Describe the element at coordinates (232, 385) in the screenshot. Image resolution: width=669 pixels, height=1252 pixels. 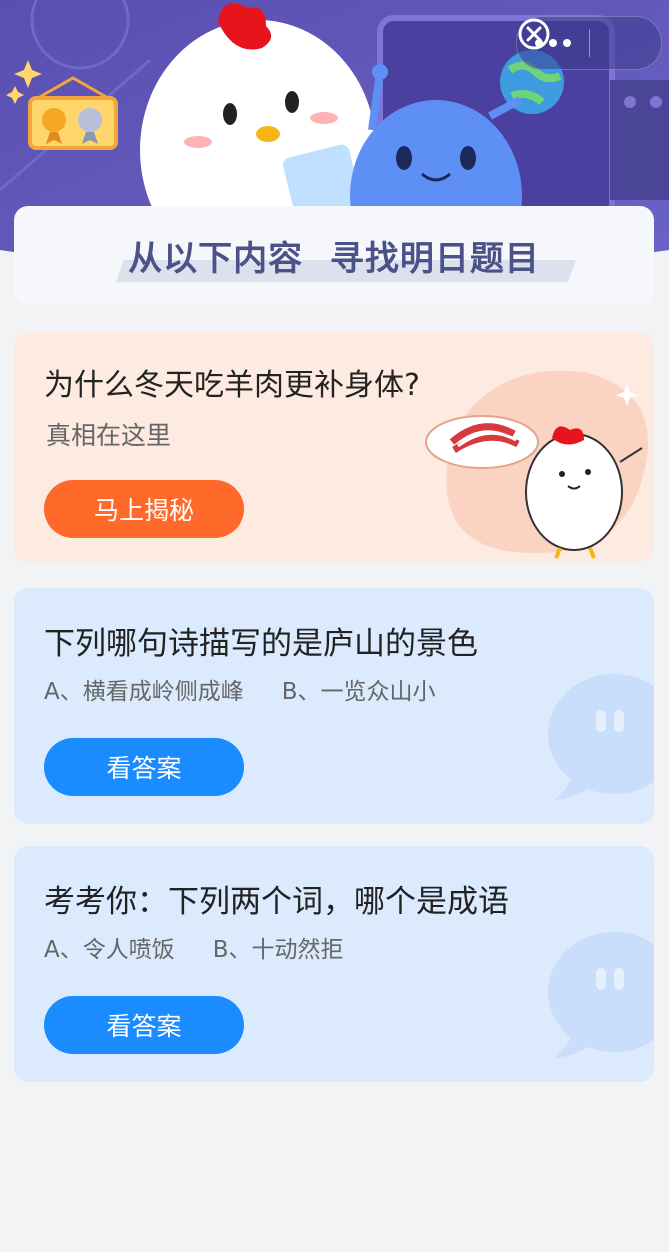
I see `question-title: 为什么冬天吃羊肉更补身体?` at that location.